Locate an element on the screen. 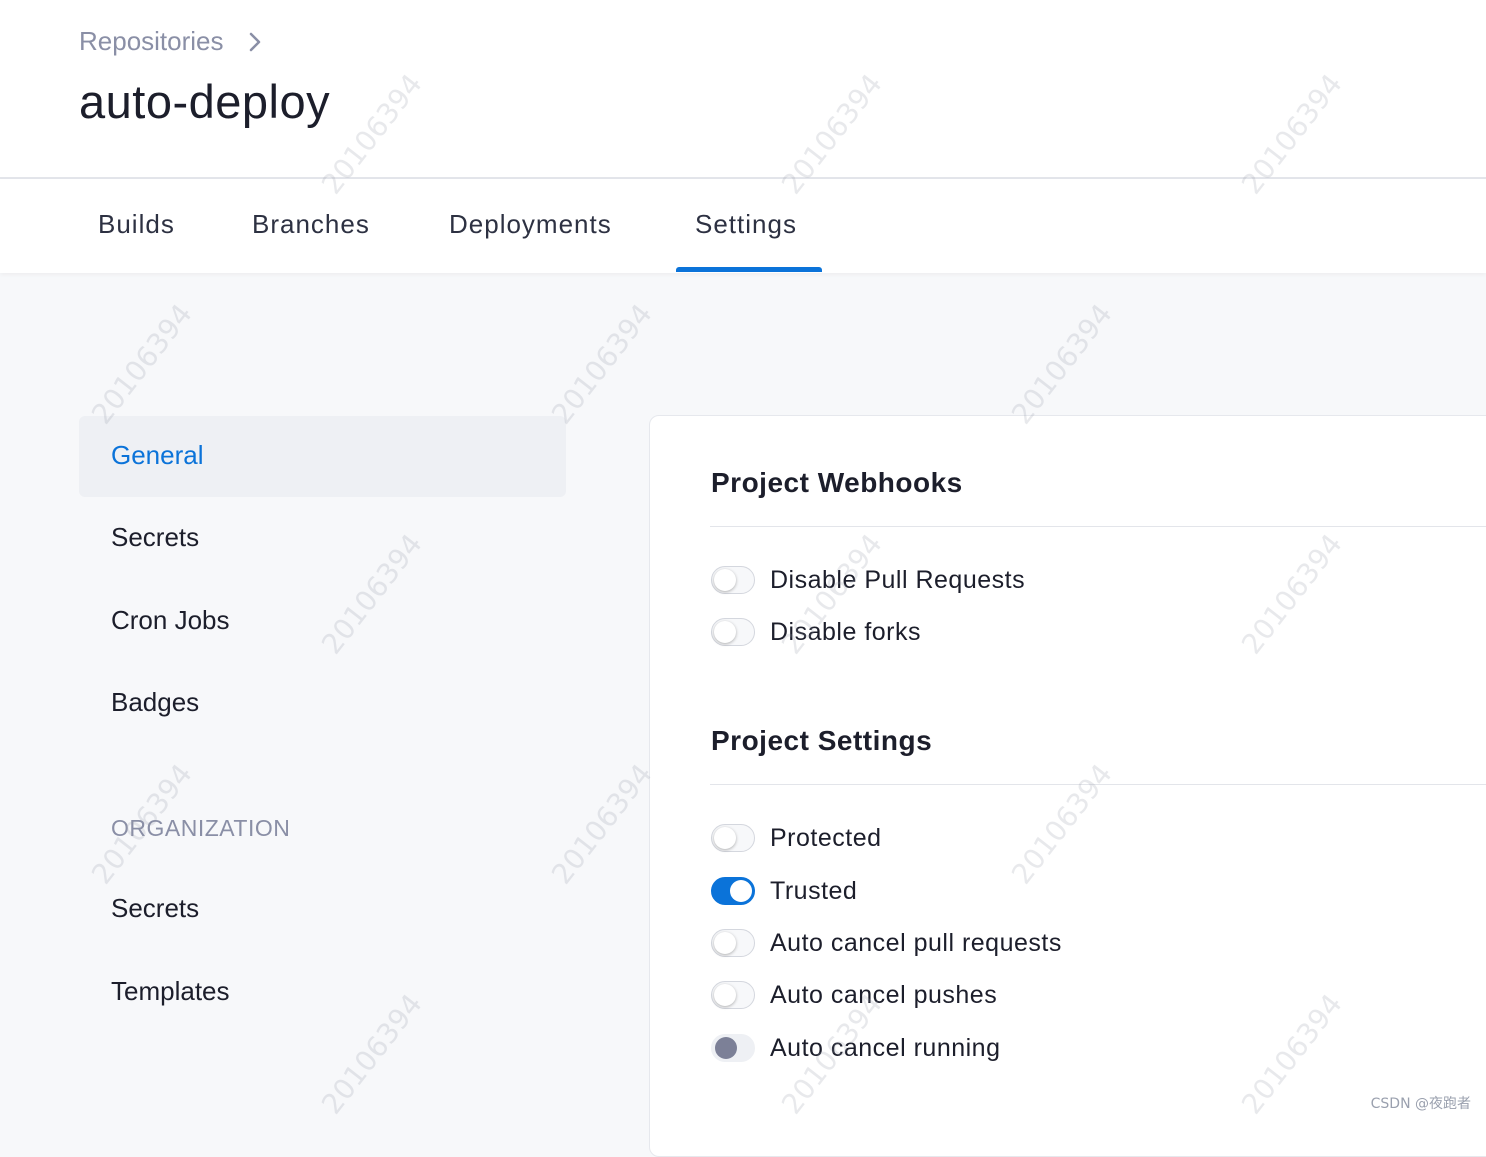 The height and width of the screenshot is (1157, 1486). sidebar-item-label: Cron Jobs is located at coordinates (170, 620).